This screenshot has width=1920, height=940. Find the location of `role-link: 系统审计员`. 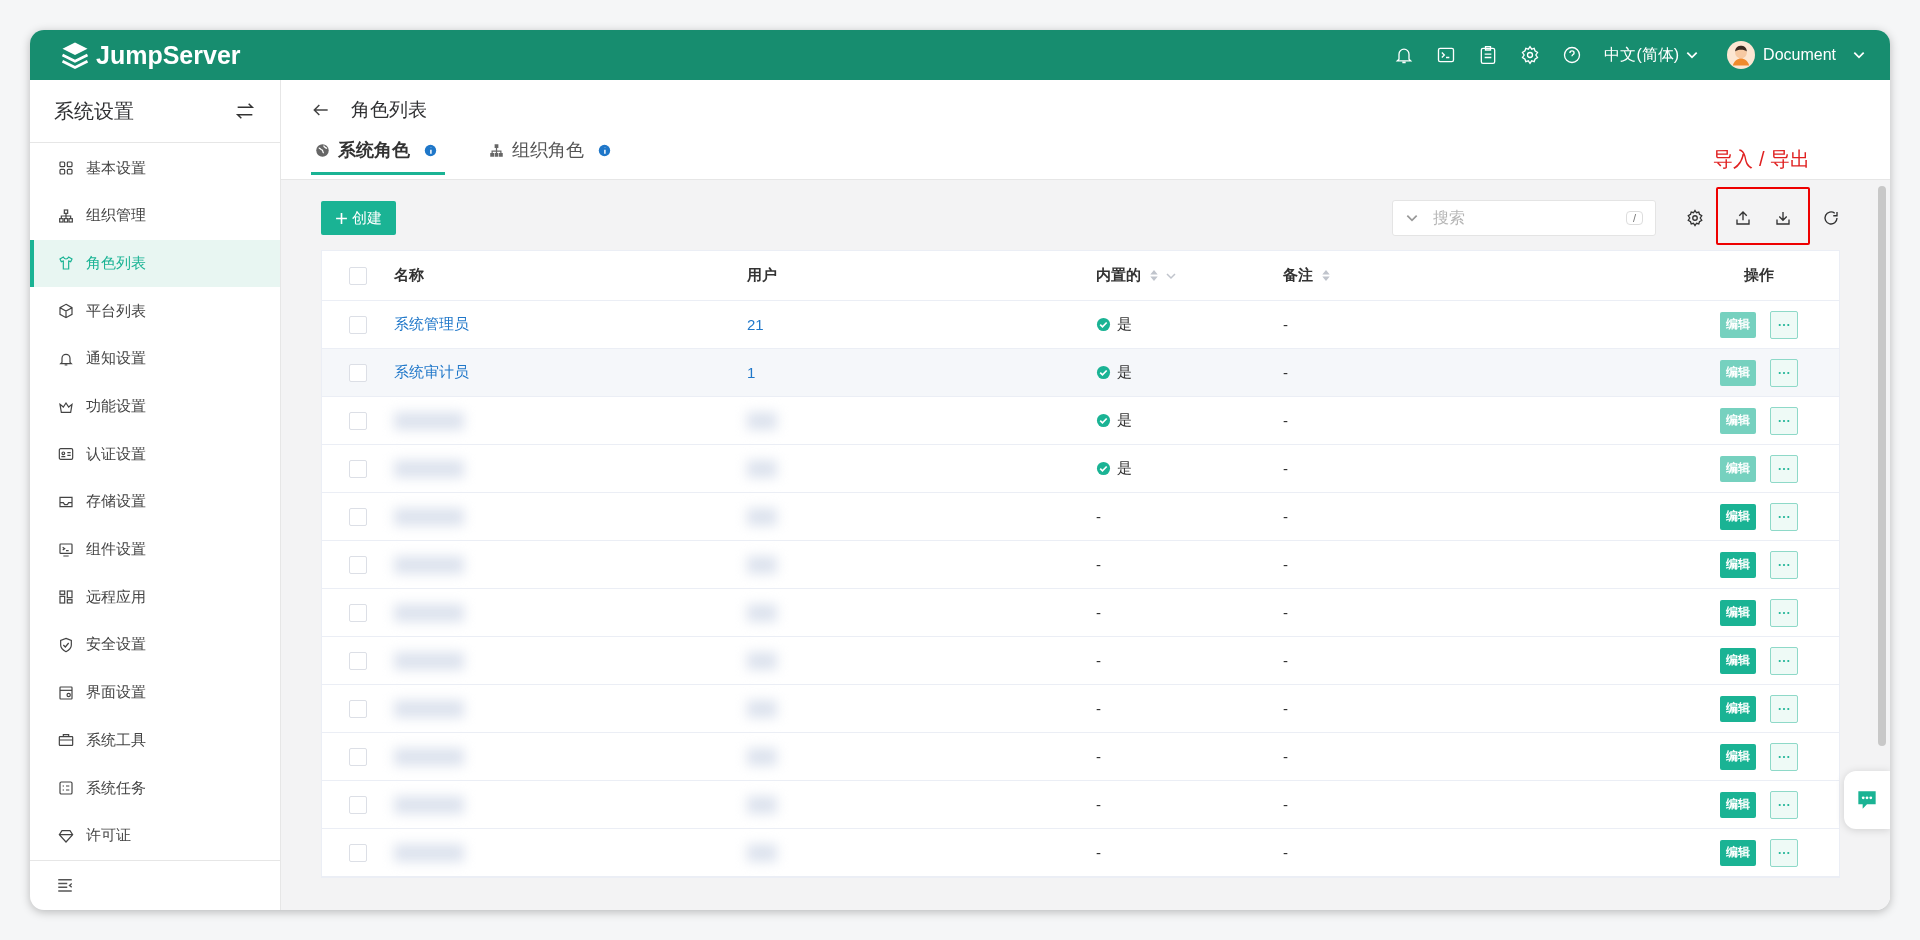

role-link: 系统审计员 is located at coordinates (431, 372).